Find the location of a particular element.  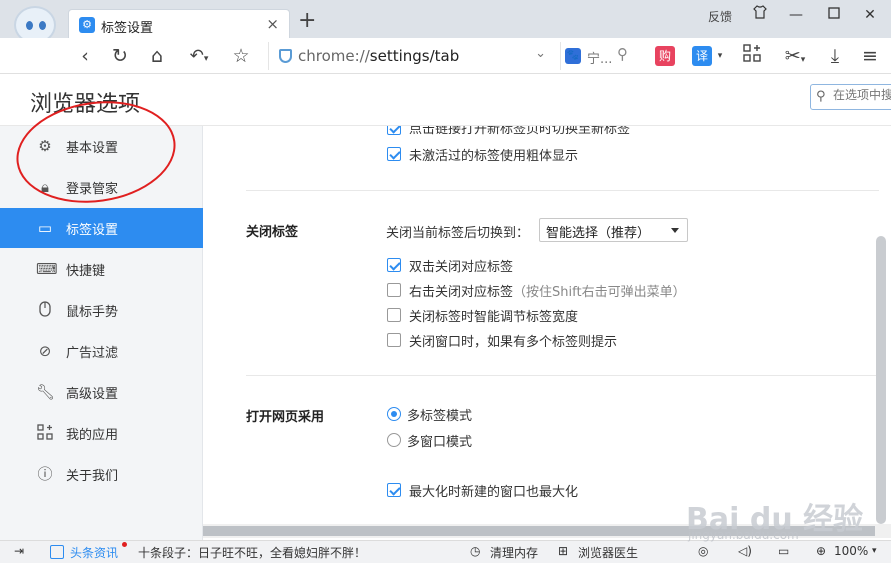

skin-icon is located at coordinates (760, 15).